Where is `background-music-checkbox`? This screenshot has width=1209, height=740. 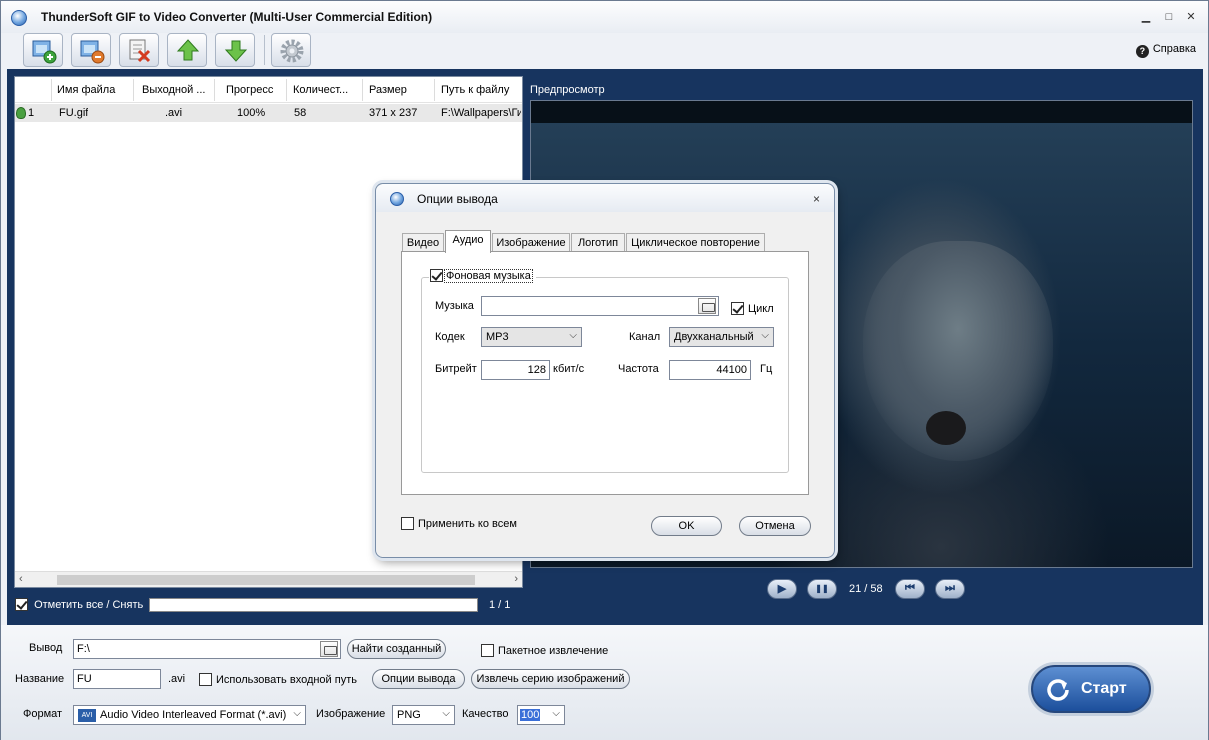 background-music-checkbox is located at coordinates (436, 275).